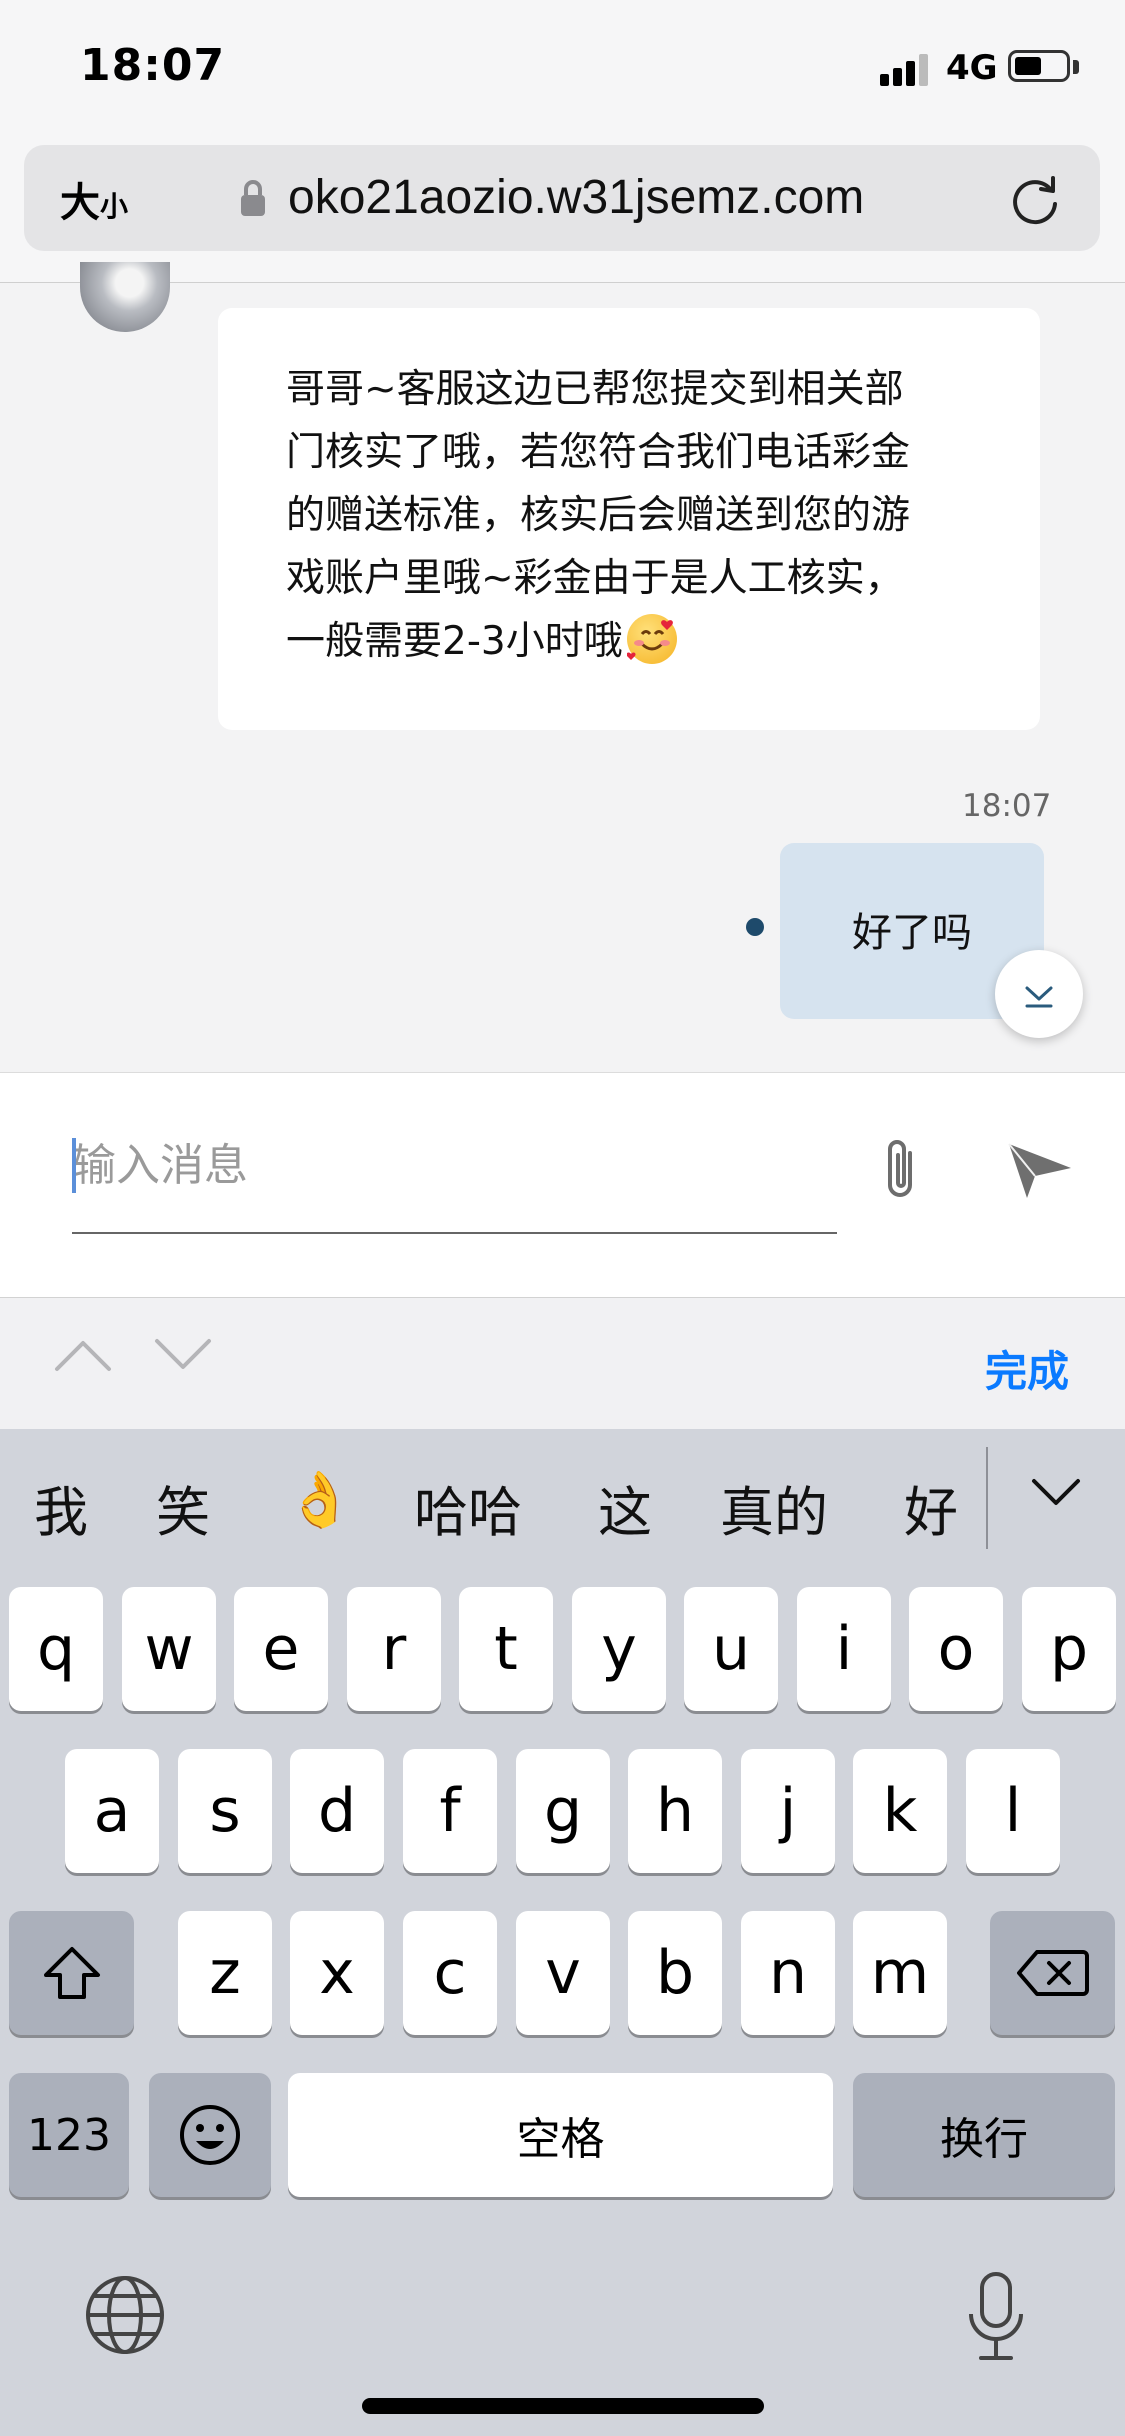  Describe the element at coordinates (1069, 1649) in the screenshot. I see `key-p: p` at that location.